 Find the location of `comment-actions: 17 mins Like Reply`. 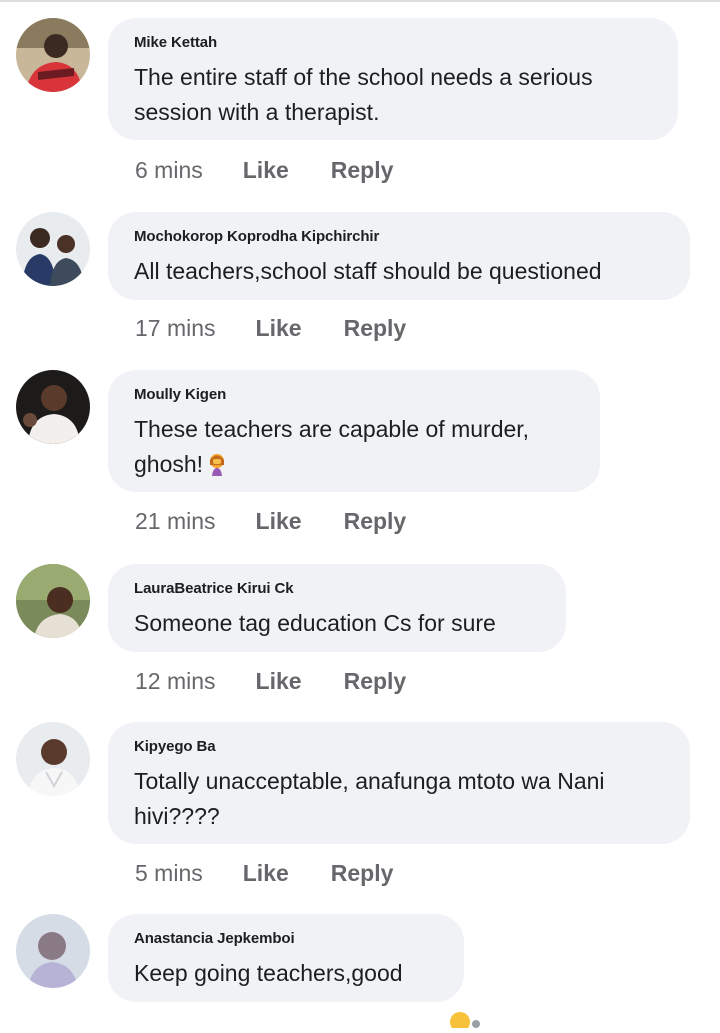

comment-actions: 17 mins Like Reply is located at coordinates (270, 328).